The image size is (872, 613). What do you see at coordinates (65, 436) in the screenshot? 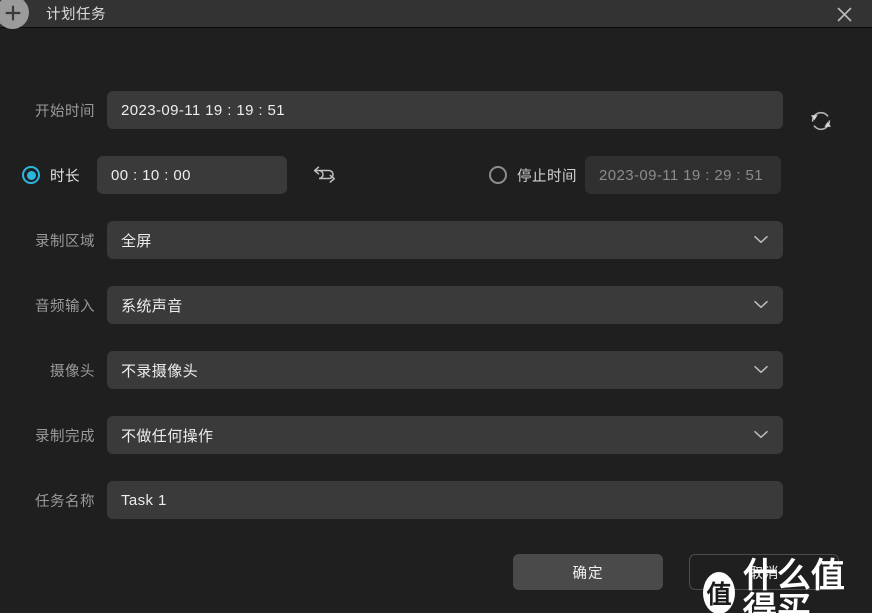
I see `after-record-label: 录制完成` at bounding box center [65, 436].